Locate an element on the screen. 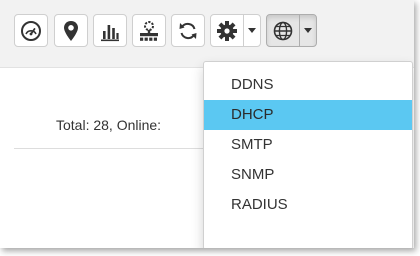  settings-dropdown is located at coordinates (235, 30).